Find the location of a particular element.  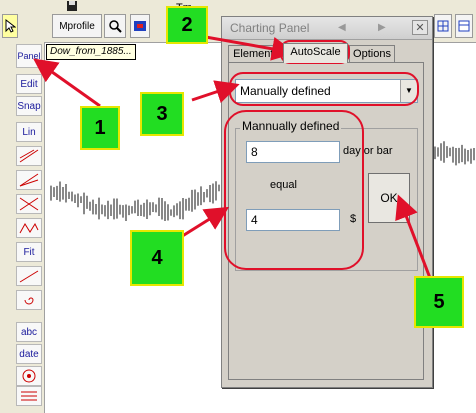

callout-1-label: 1 is located at coordinates (100, 127).